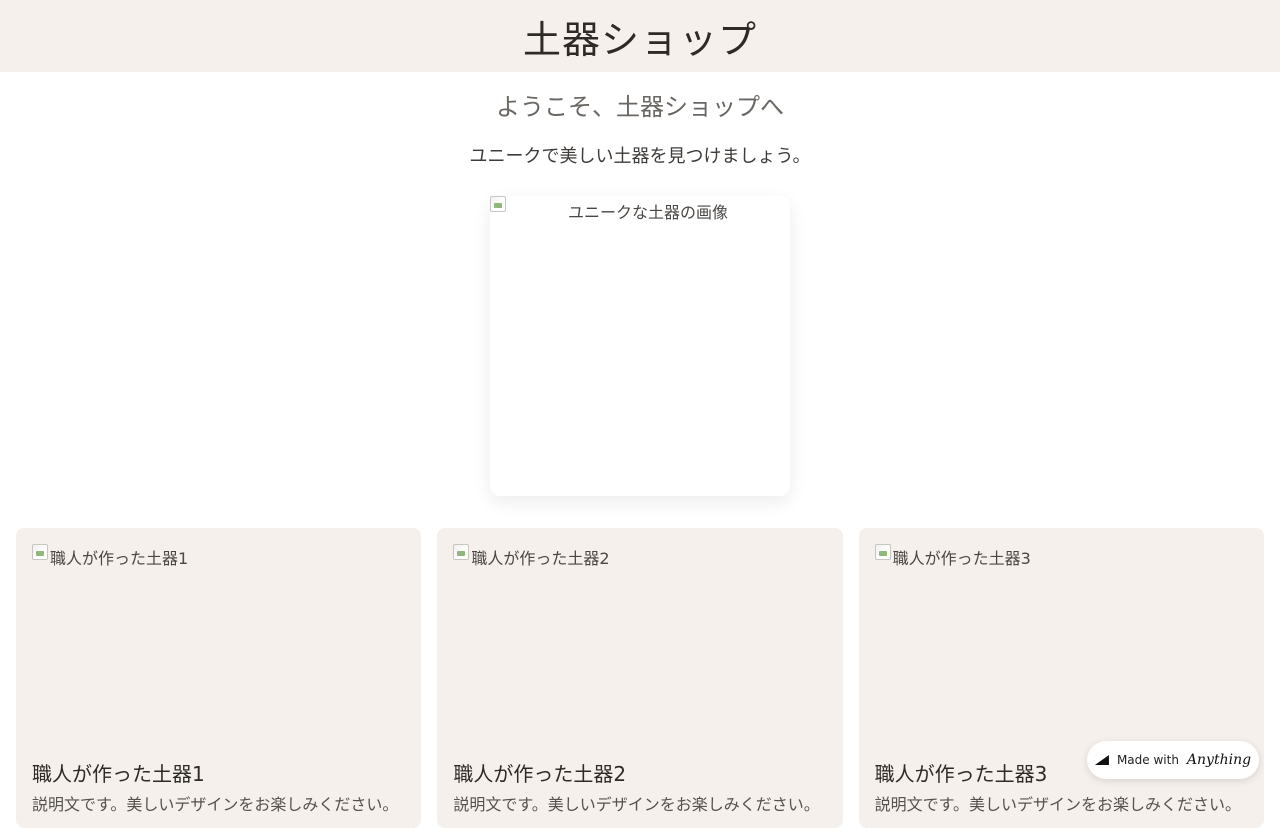 The width and height of the screenshot is (1280, 828). Describe the element at coordinates (648, 212) in the screenshot. I see `hero-image-alt: ユニークな土器の画像` at that location.